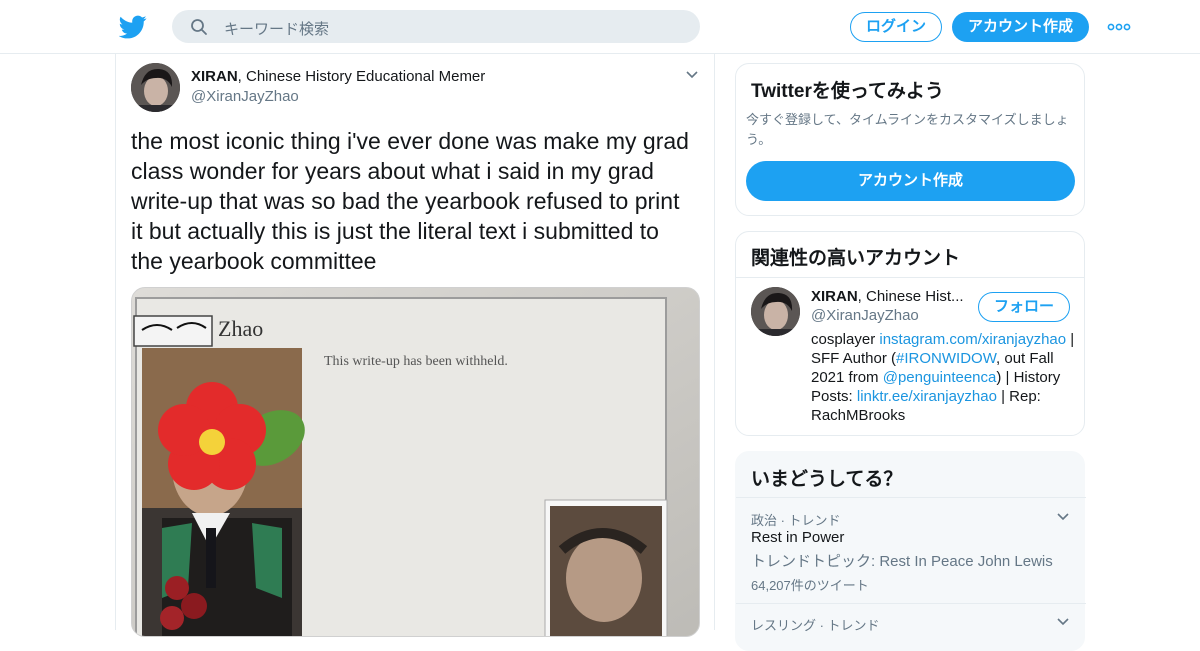 The image size is (1200, 651). What do you see at coordinates (338, 76) in the screenshot?
I see `author-name: XIRAN, Chinese History Educational Memer` at bounding box center [338, 76].